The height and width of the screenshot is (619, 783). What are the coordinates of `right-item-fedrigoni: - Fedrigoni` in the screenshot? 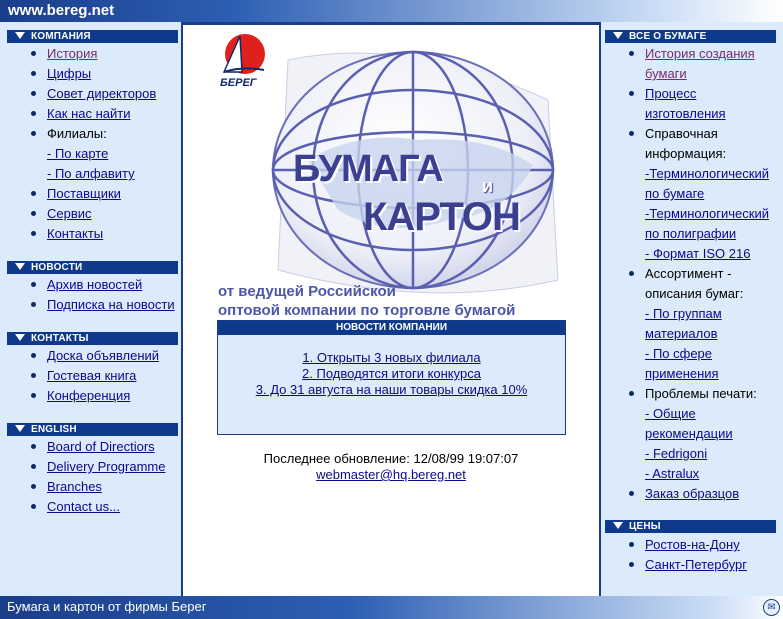 It's located at (676, 454).